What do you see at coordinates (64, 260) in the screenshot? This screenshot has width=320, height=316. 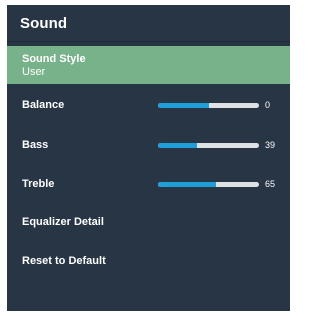 I see `reset-to-default-label: Reset to Default` at bounding box center [64, 260].